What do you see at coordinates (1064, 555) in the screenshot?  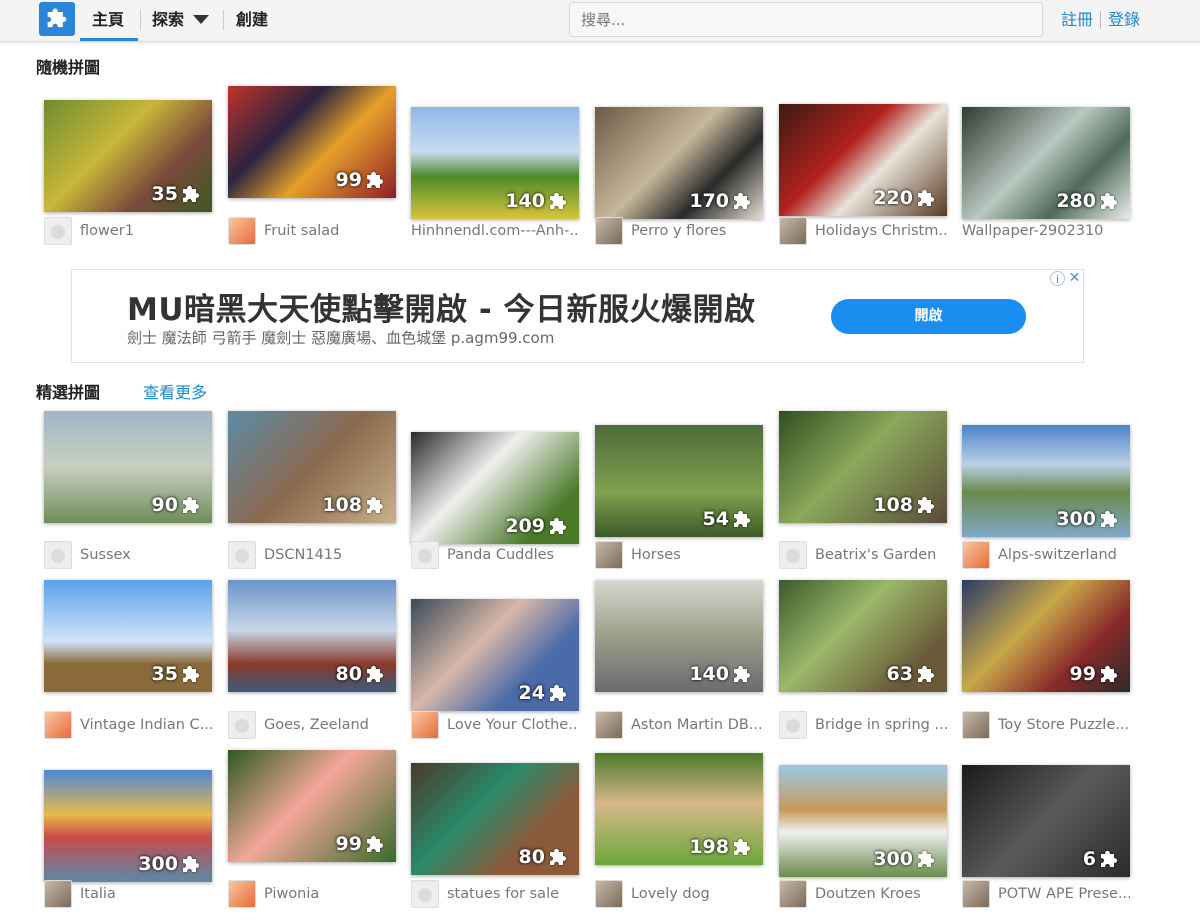 I see `puzzle-title: Alps-switzerland` at bounding box center [1064, 555].